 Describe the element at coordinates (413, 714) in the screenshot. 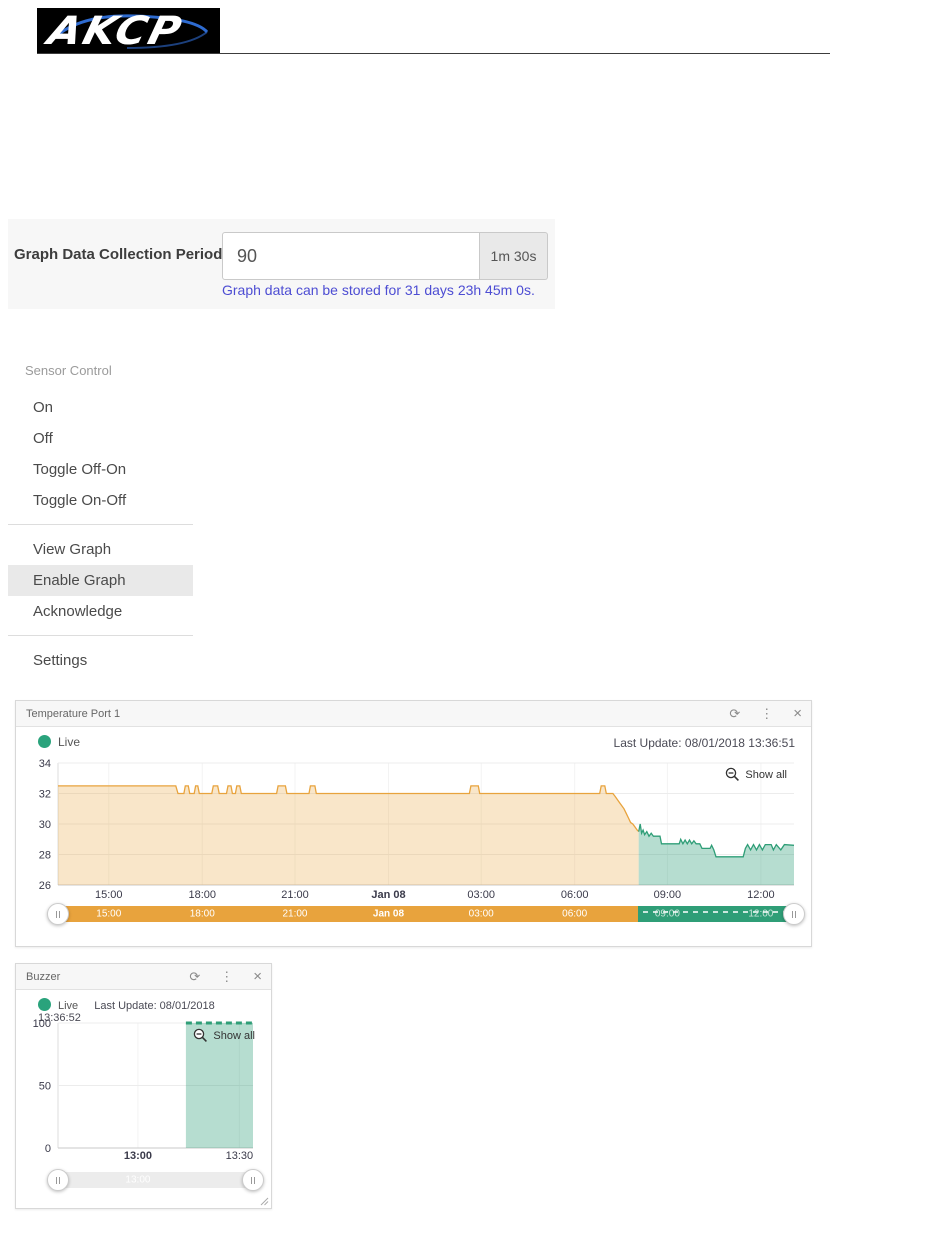

I see `panel-header: Temperature Port 1 ⟳ ⋮ ×` at that location.